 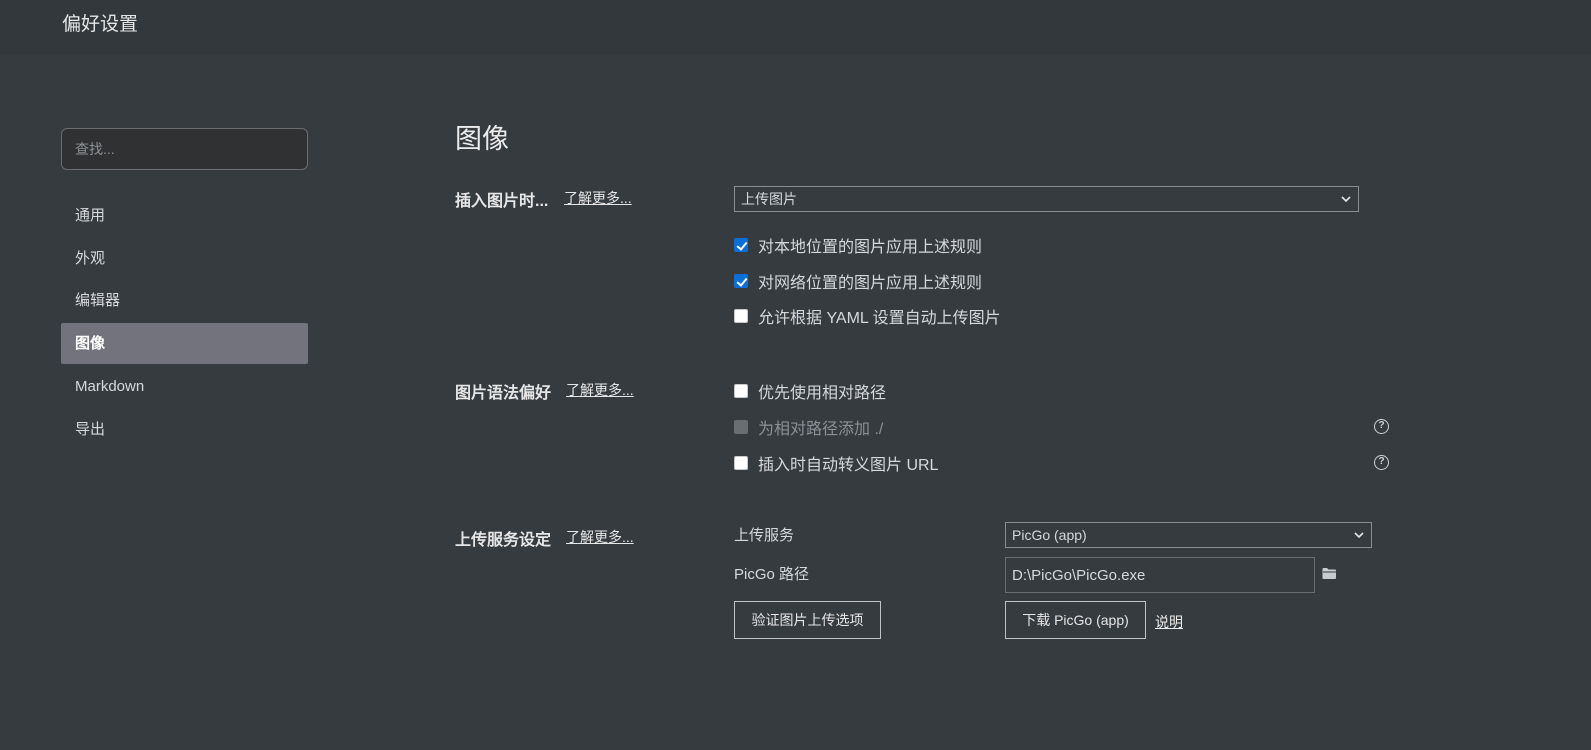 I want to click on apply-local-images-checkbox, so click(x=741, y=245).